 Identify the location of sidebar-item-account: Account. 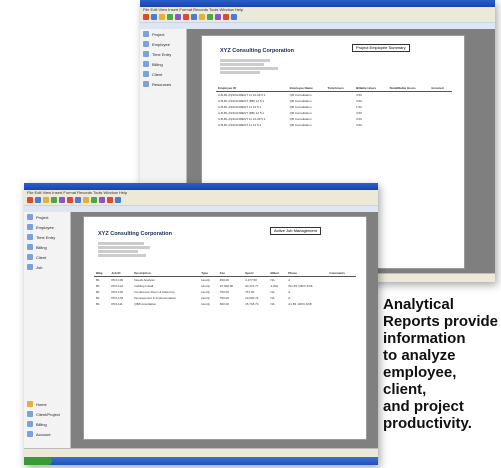
(47, 434).